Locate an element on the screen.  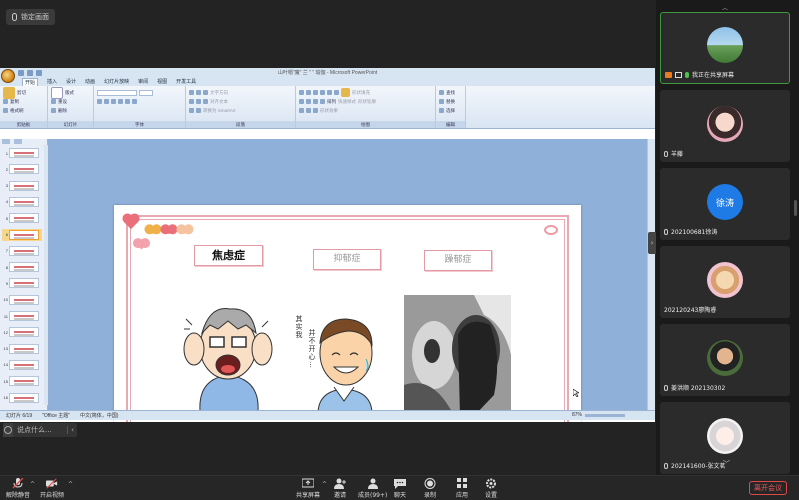
slide-thumbnail: 16 is located at coordinates (22, 398).